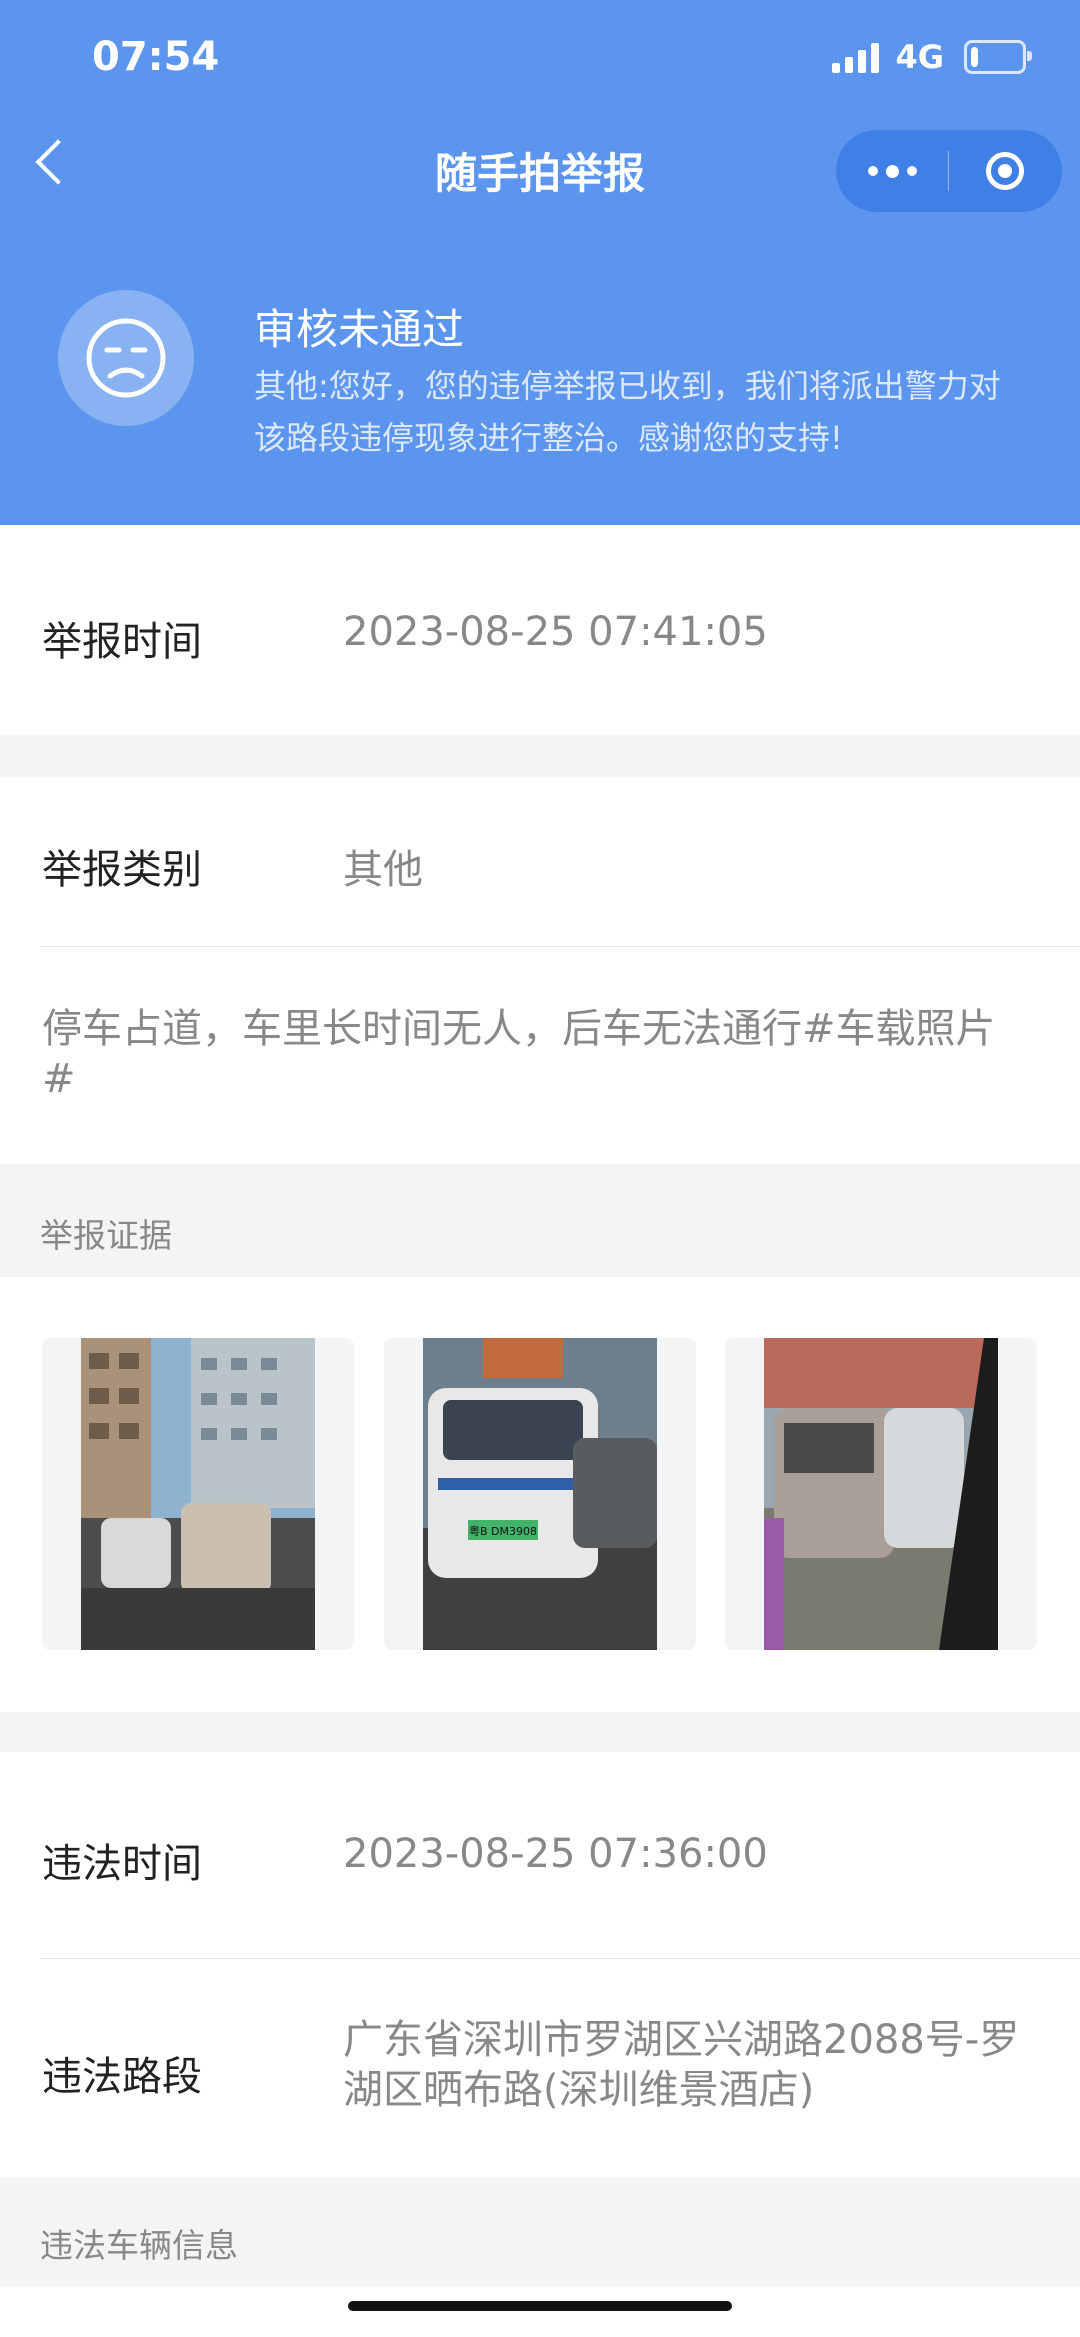  I want to click on report-time-row: 举报时间 2023-08-25 07:41:05, so click(540, 630).